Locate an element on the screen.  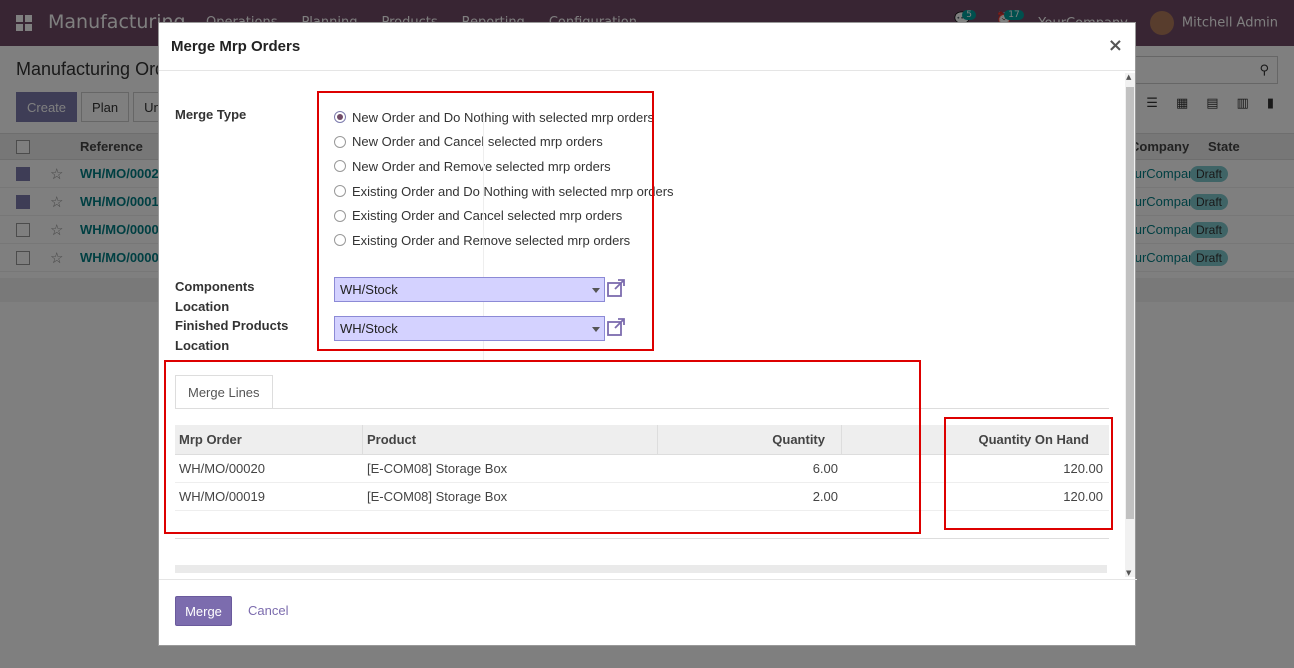
label-line: Finished Products is located at coordinates (232, 325).